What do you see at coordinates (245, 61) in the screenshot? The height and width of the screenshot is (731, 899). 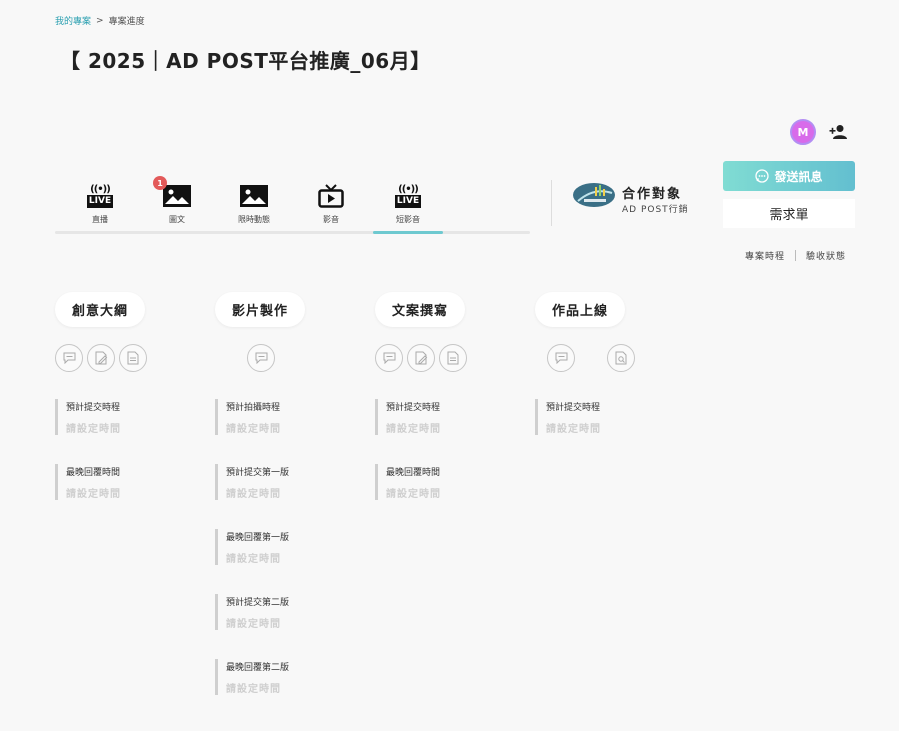 I see `page-title: 【 2025｜AD POST平台推廣_06月】` at bounding box center [245, 61].